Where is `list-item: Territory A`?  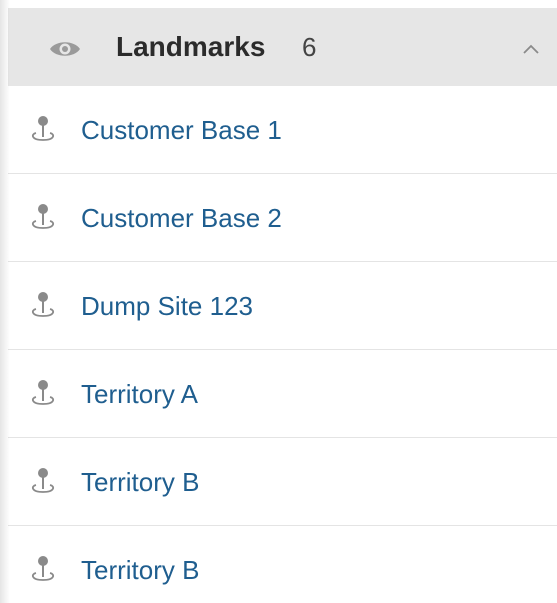 list-item: Territory A is located at coordinates (282, 394).